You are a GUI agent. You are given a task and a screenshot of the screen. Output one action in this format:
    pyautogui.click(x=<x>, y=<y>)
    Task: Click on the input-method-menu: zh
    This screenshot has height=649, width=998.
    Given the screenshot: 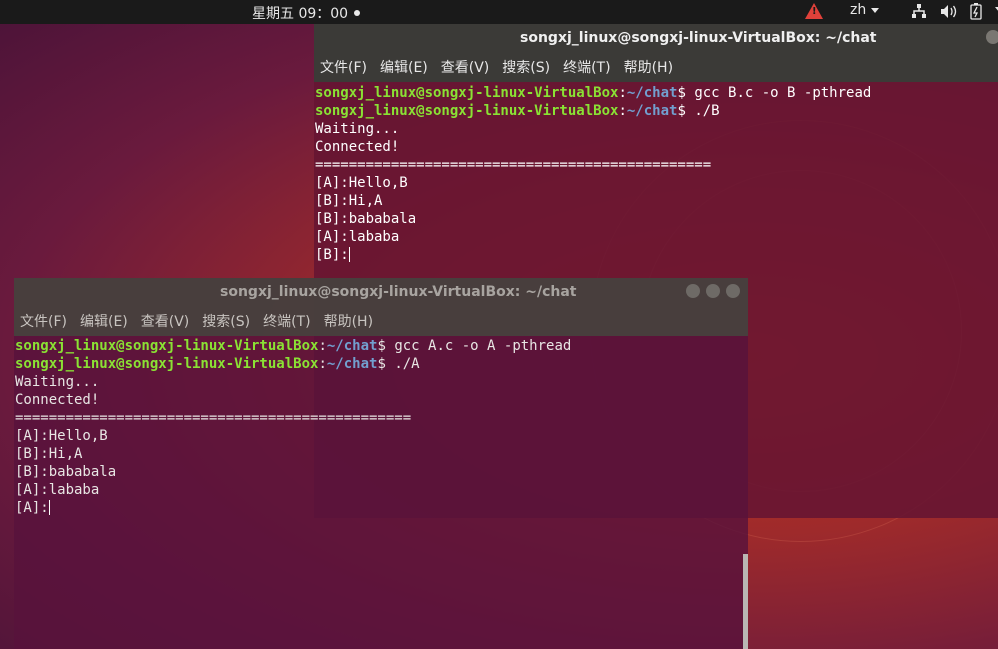 What is the action you would take?
    pyautogui.click(x=865, y=10)
    